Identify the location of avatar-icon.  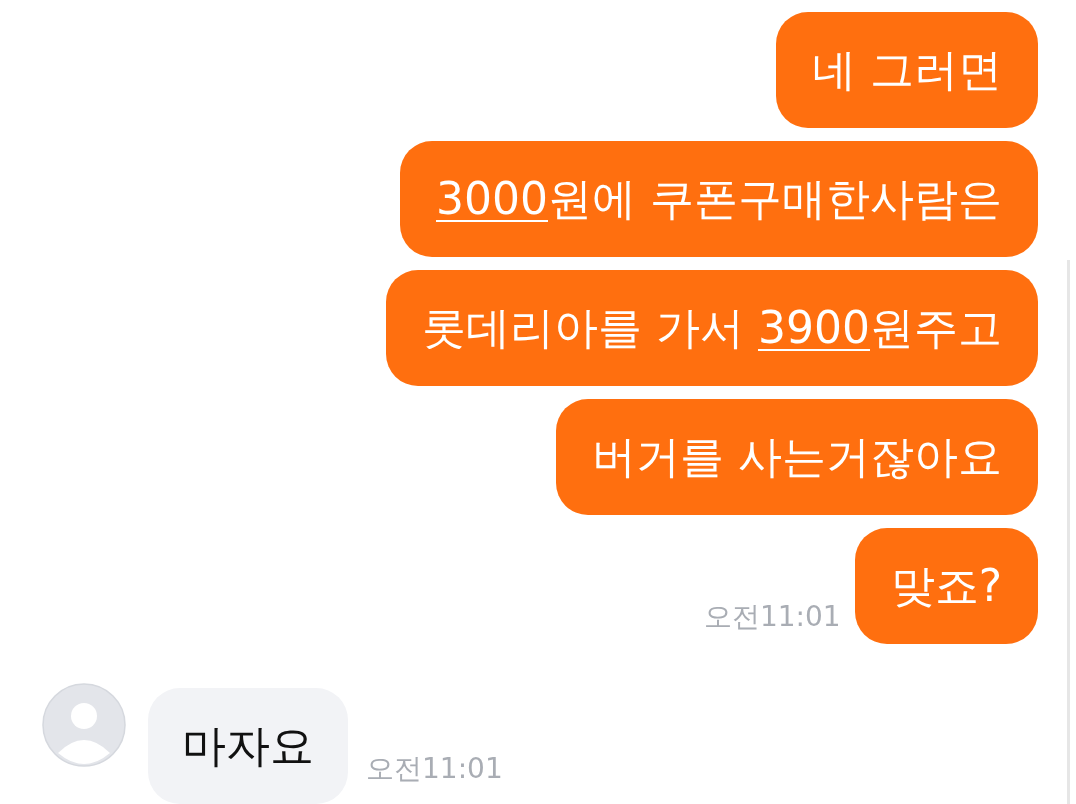
(84, 725).